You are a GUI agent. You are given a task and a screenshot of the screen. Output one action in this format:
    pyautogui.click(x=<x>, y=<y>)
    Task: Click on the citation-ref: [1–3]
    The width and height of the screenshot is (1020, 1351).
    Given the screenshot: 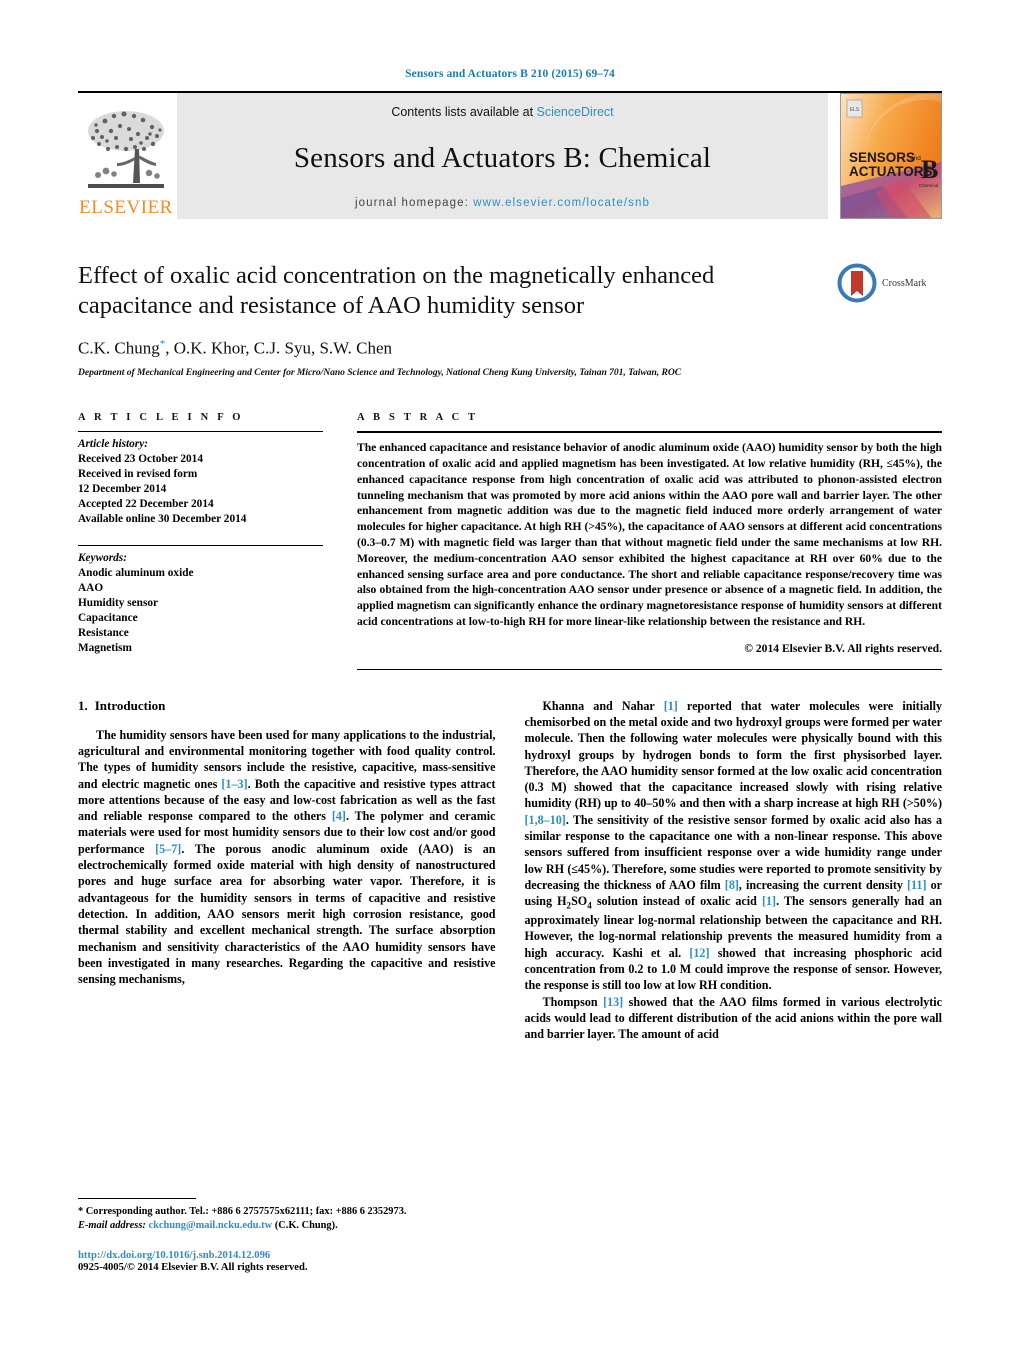 What is the action you would take?
    pyautogui.click(x=234, y=784)
    